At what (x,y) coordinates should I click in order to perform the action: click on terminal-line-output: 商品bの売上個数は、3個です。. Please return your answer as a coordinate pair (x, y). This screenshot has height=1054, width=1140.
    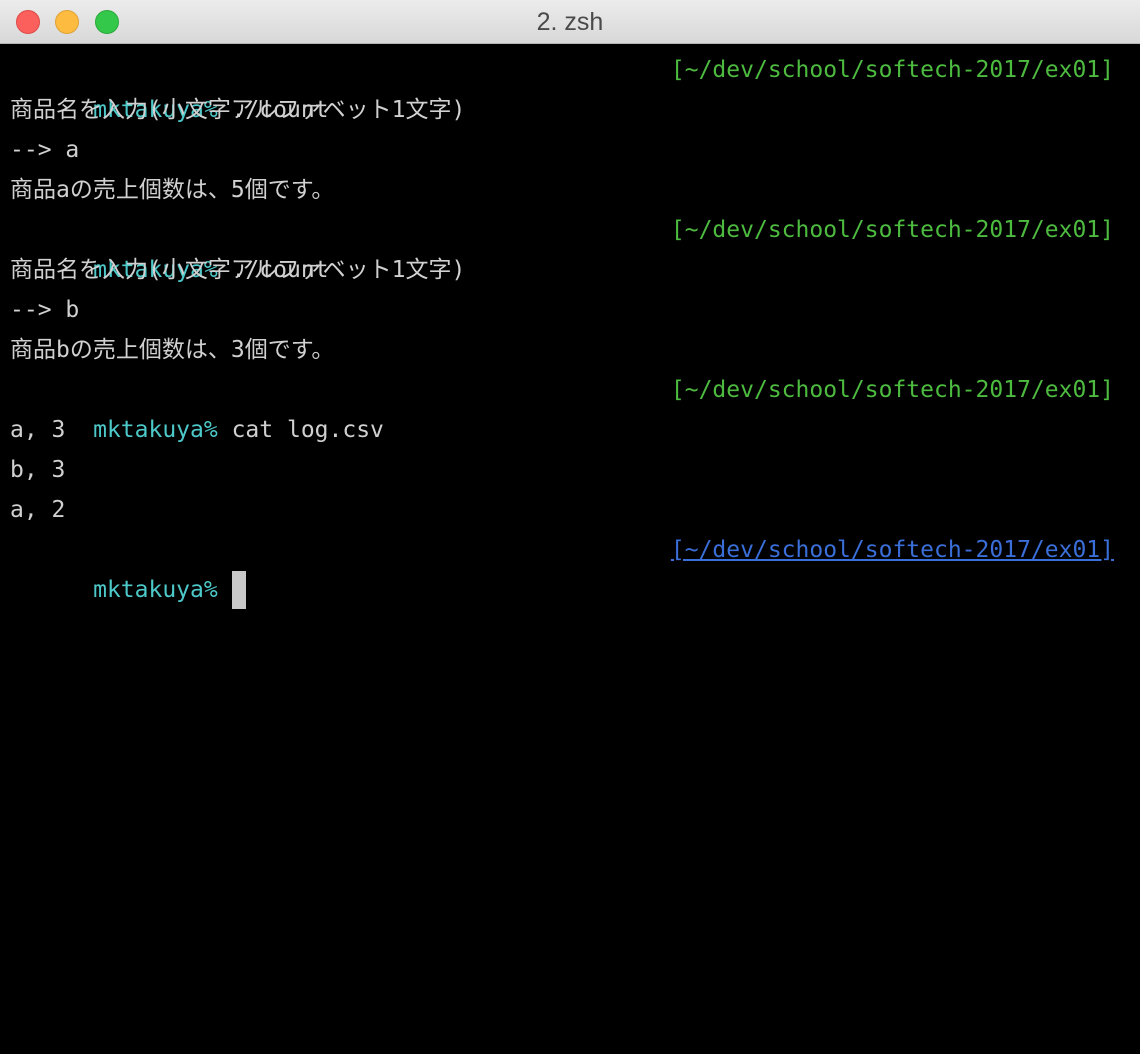
    Looking at the image, I should click on (172, 350).